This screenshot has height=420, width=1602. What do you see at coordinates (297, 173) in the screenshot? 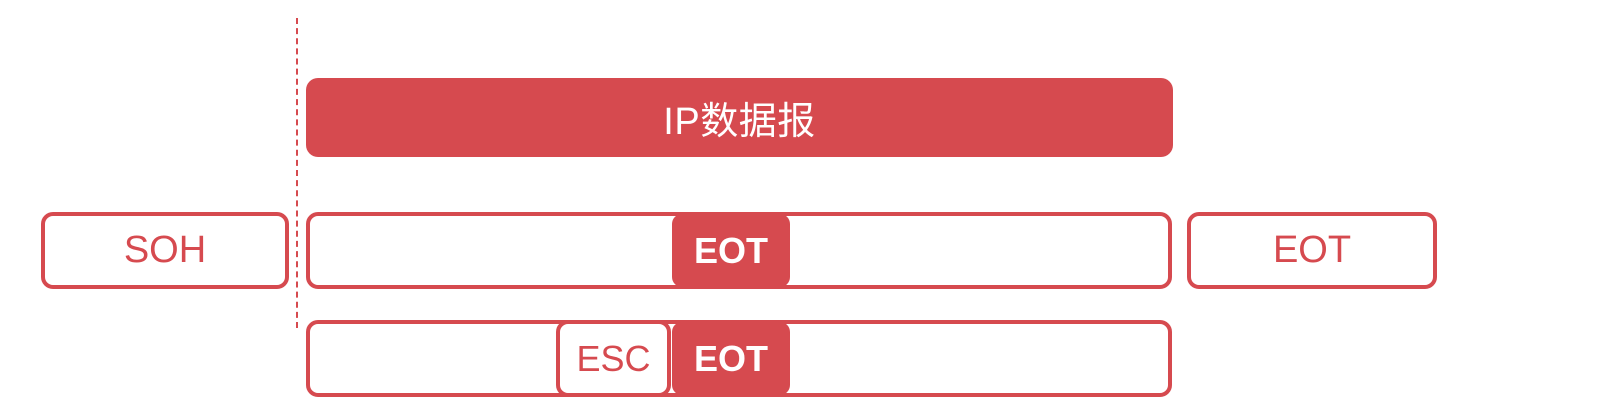
I see `frame-boundary-dashed-line` at bounding box center [297, 173].